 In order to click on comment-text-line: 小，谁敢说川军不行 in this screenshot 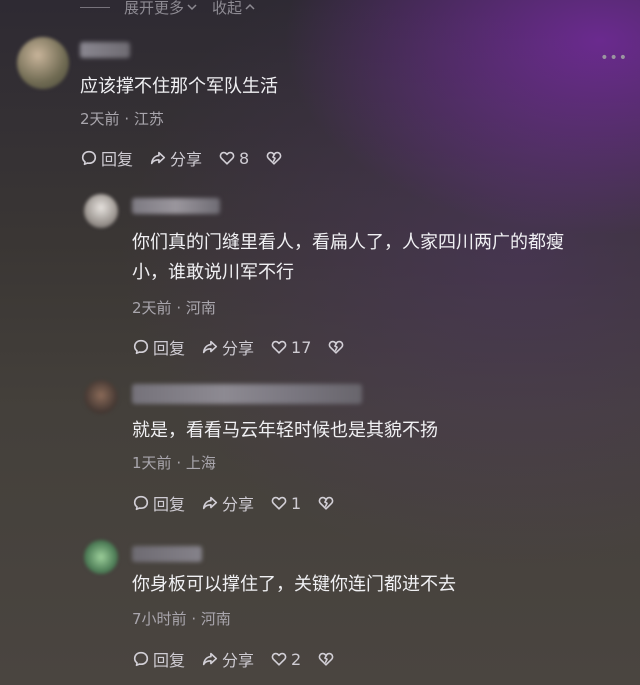, I will do `click(213, 272)`.